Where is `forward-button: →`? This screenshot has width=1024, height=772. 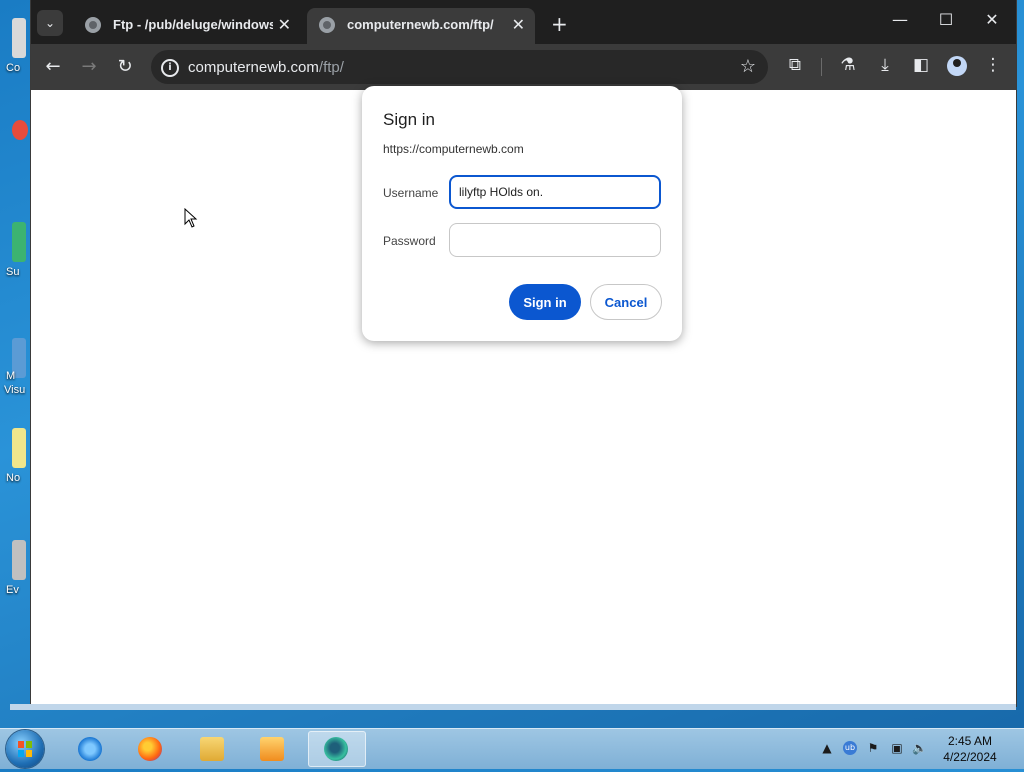 forward-button: → is located at coordinates (89, 66).